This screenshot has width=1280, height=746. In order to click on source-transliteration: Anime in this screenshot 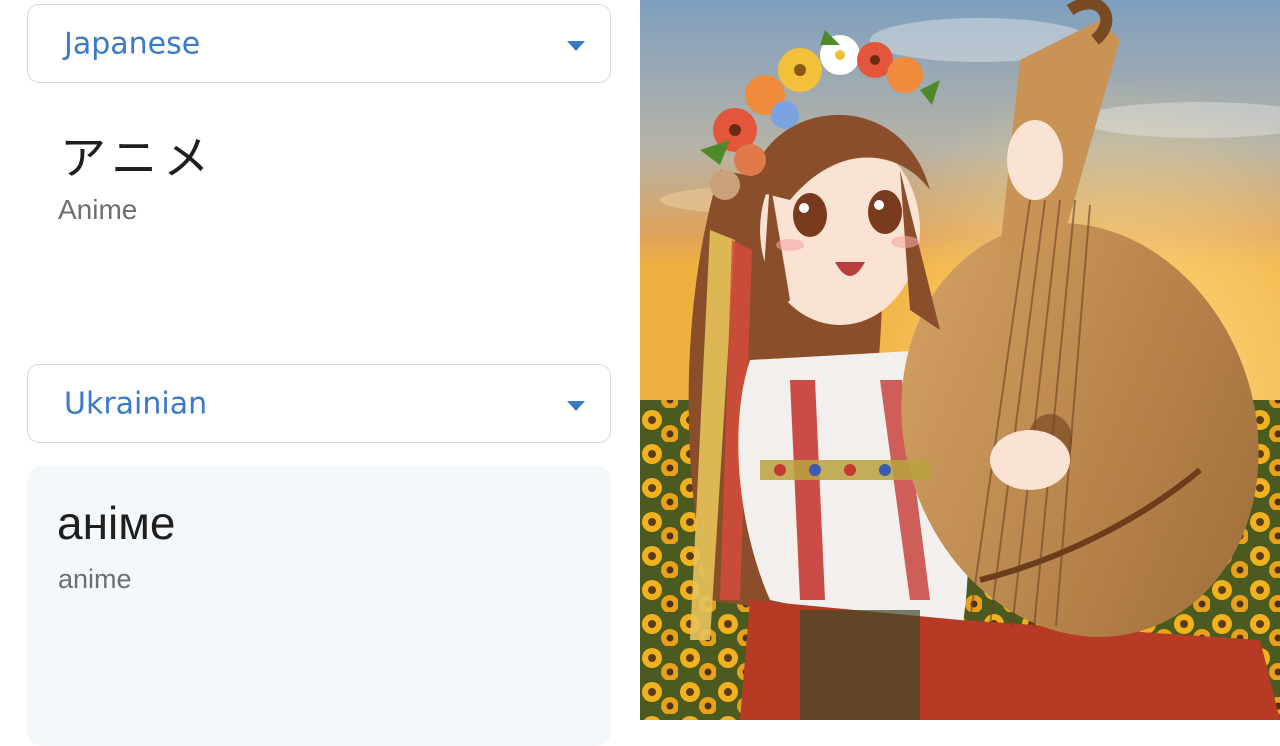, I will do `click(98, 209)`.